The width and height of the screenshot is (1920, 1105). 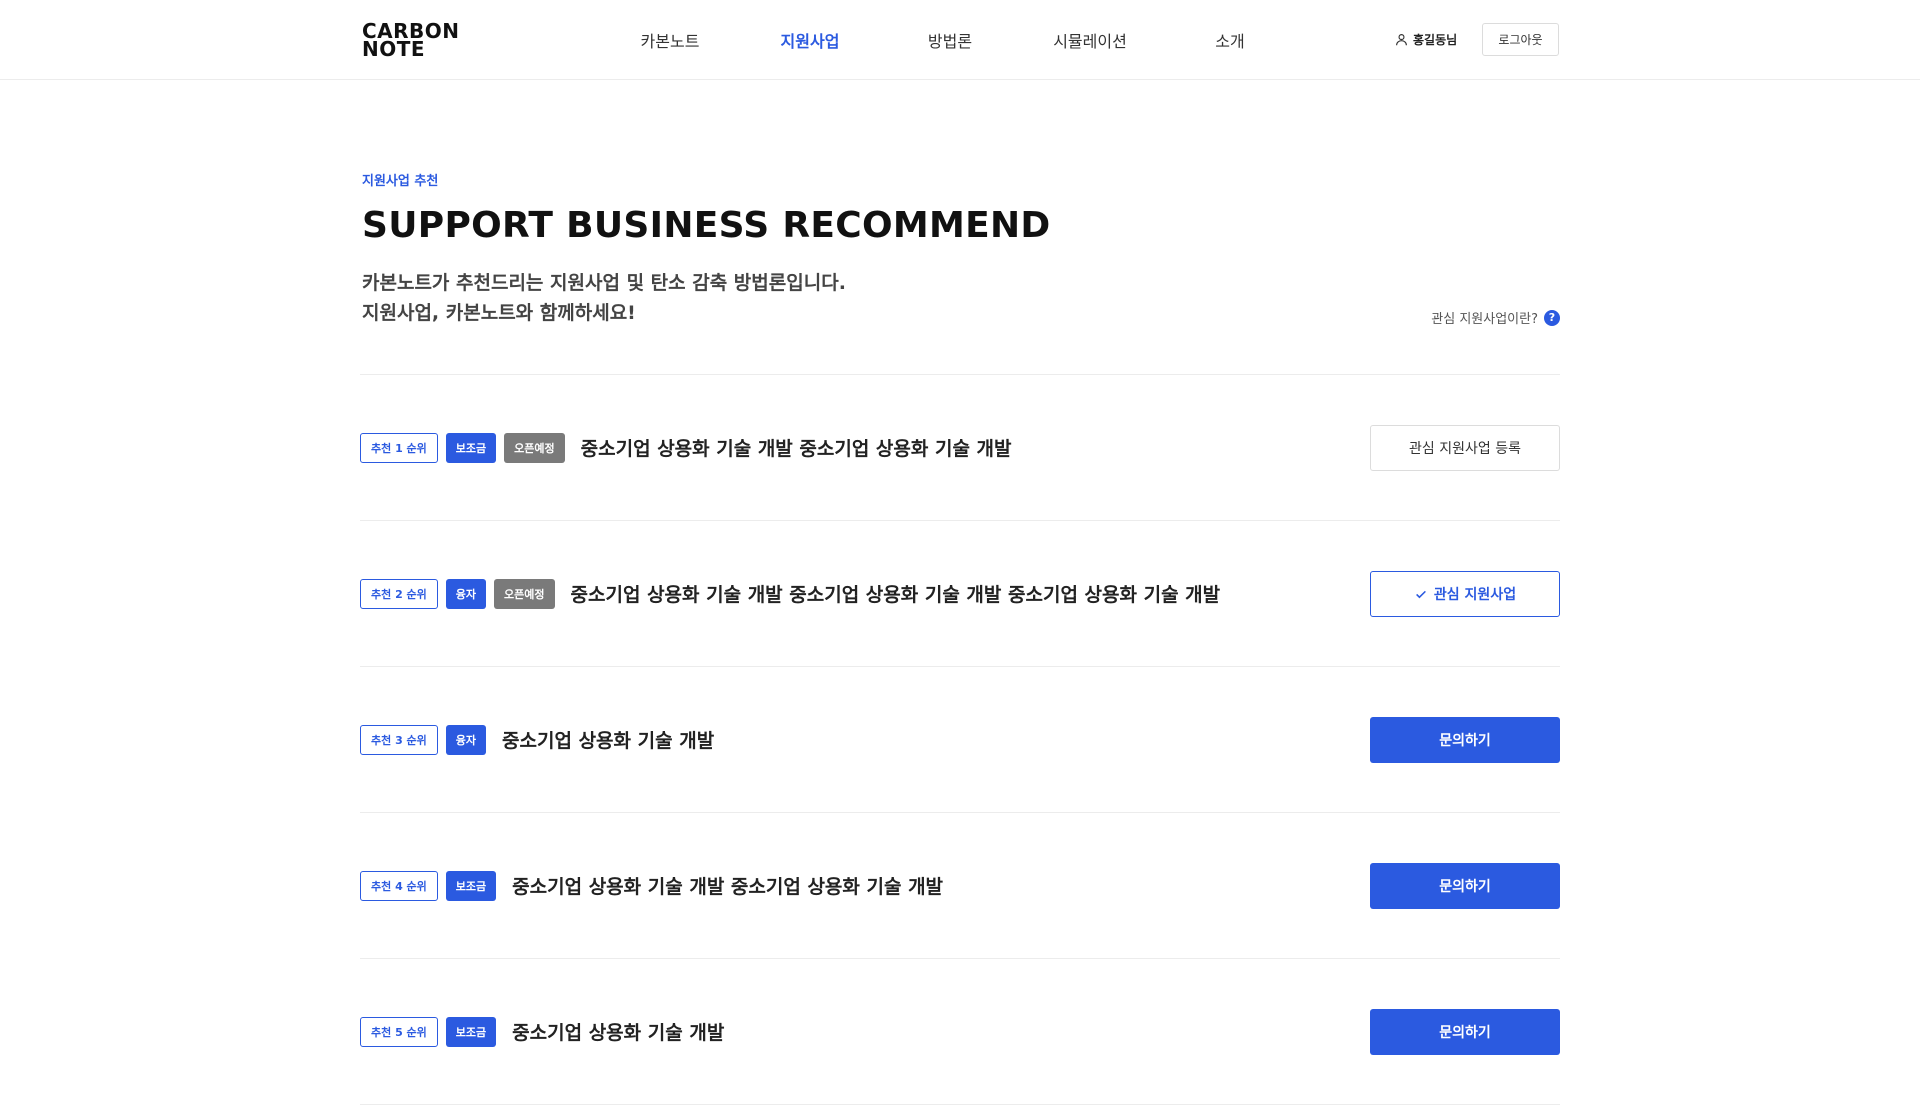 I want to click on section-eyebrow: 지원사업 추천, so click(x=400, y=181).